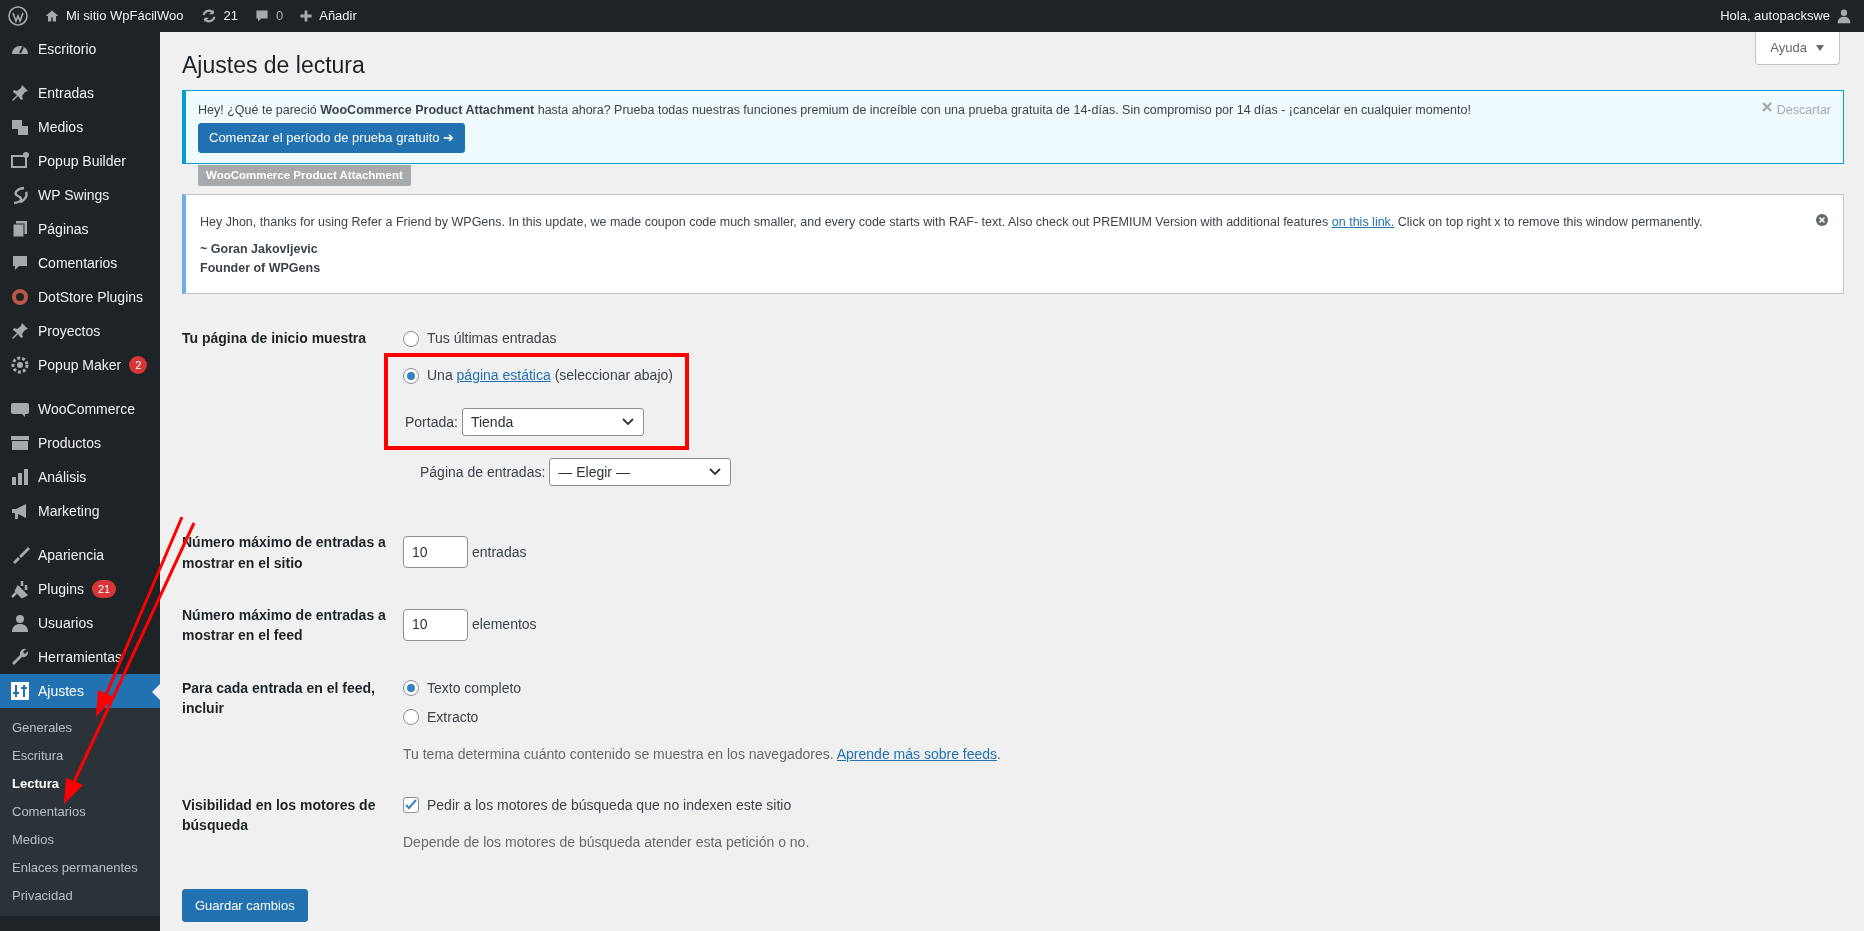 This screenshot has width=1864, height=931. What do you see at coordinates (304, 175) in the screenshot?
I see `plugin-tag: WooCommerce Product Attachment` at bounding box center [304, 175].